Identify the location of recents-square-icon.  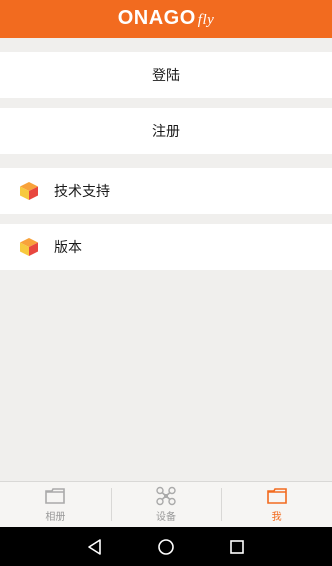
(237, 547).